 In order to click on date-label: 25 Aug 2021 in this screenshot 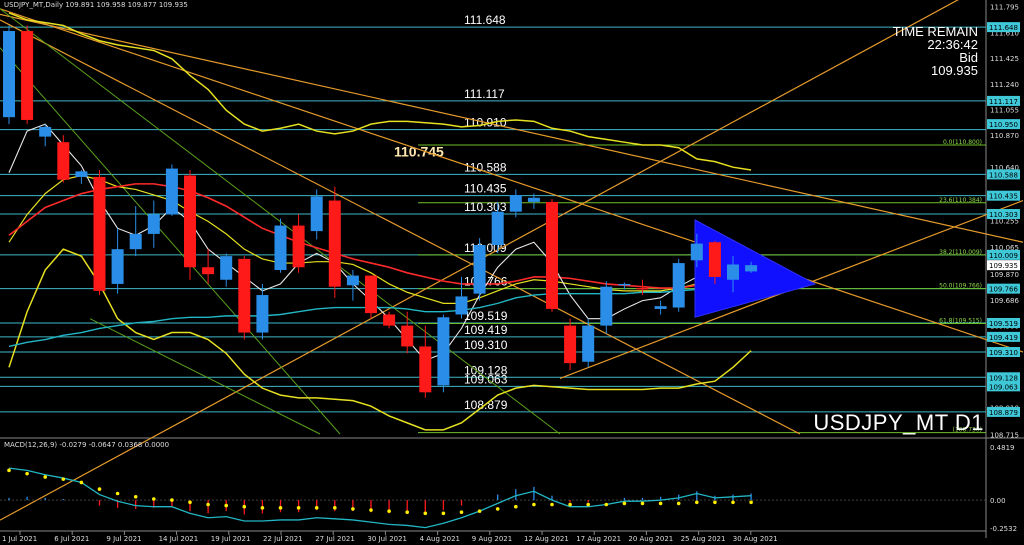, I will do `click(703, 539)`.